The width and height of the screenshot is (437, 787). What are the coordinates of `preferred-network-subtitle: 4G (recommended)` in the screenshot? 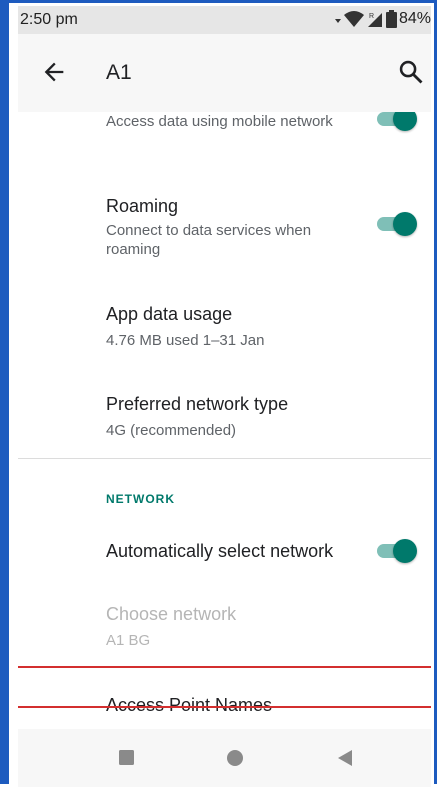 It's located at (171, 430).